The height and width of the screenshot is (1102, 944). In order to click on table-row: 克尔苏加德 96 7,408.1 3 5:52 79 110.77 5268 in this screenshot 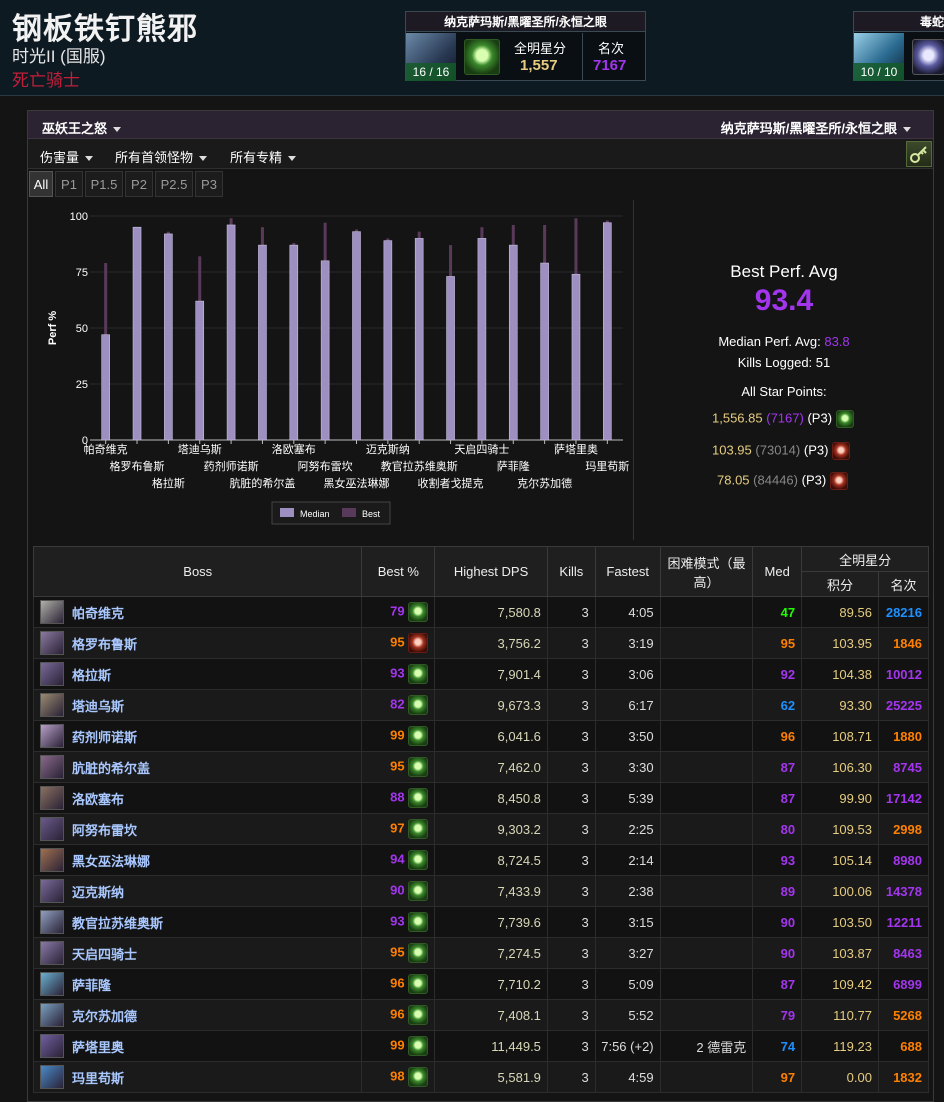, I will do `click(481, 1015)`.